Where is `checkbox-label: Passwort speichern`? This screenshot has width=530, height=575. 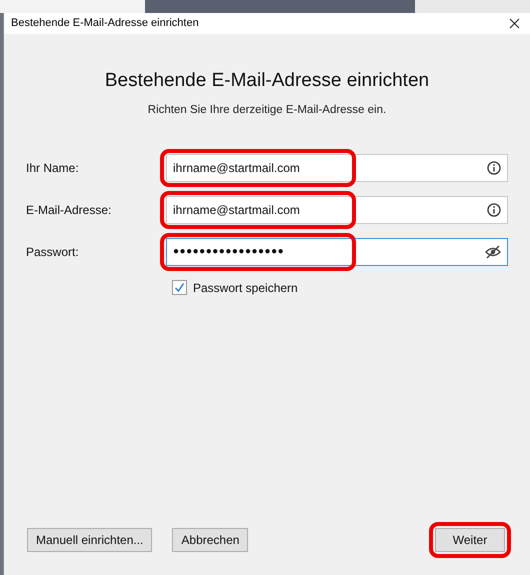 checkbox-label: Passwort speichern is located at coordinates (245, 287).